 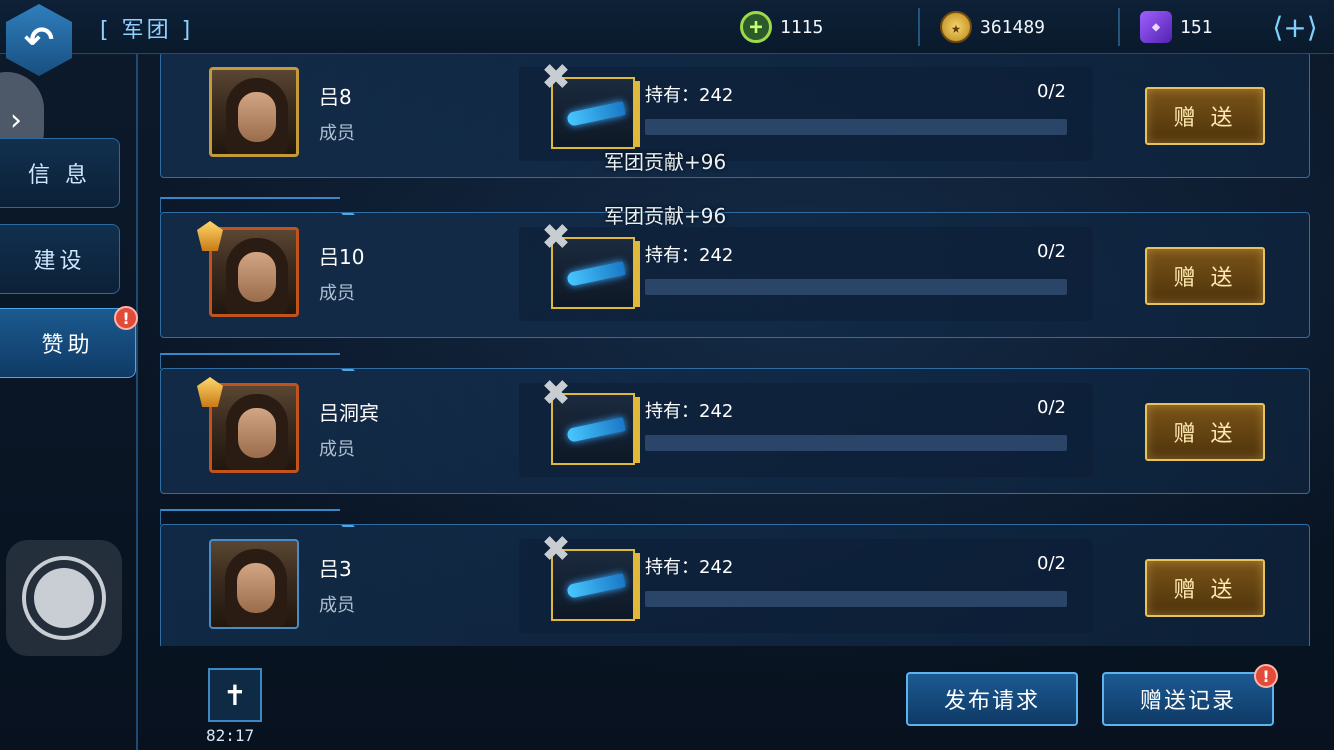 I want to click on member-name: 吕3, so click(x=335, y=569).